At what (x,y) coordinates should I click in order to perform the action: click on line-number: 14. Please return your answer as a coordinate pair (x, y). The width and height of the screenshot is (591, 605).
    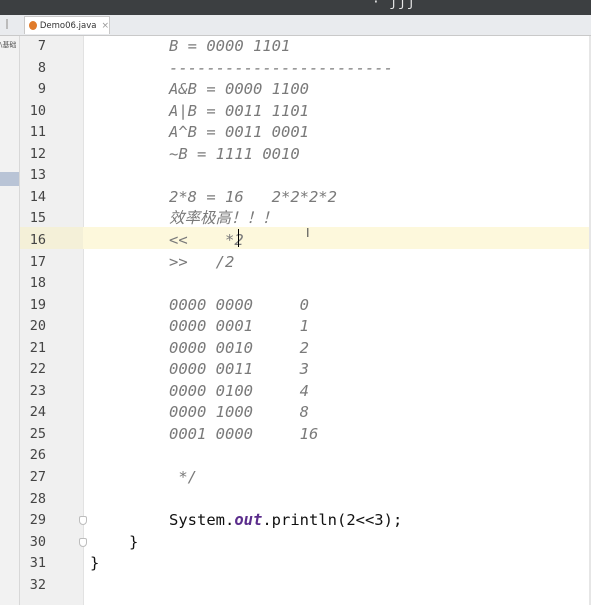
    Looking at the image, I should click on (37, 196).